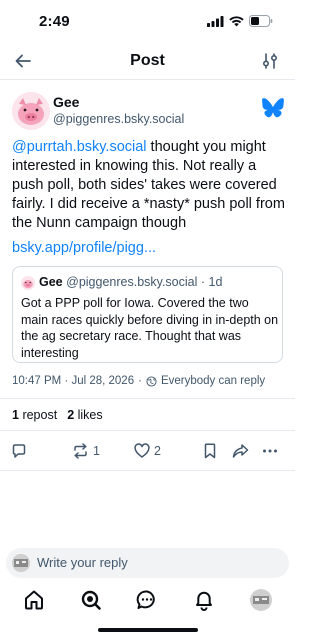 The height and width of the screenshot is (640, 320). Describe the element at coordinates (73, 381) in the screenshot. I see `post-timestamp: 10:47 PM · Jul 28, 2026` at that location.